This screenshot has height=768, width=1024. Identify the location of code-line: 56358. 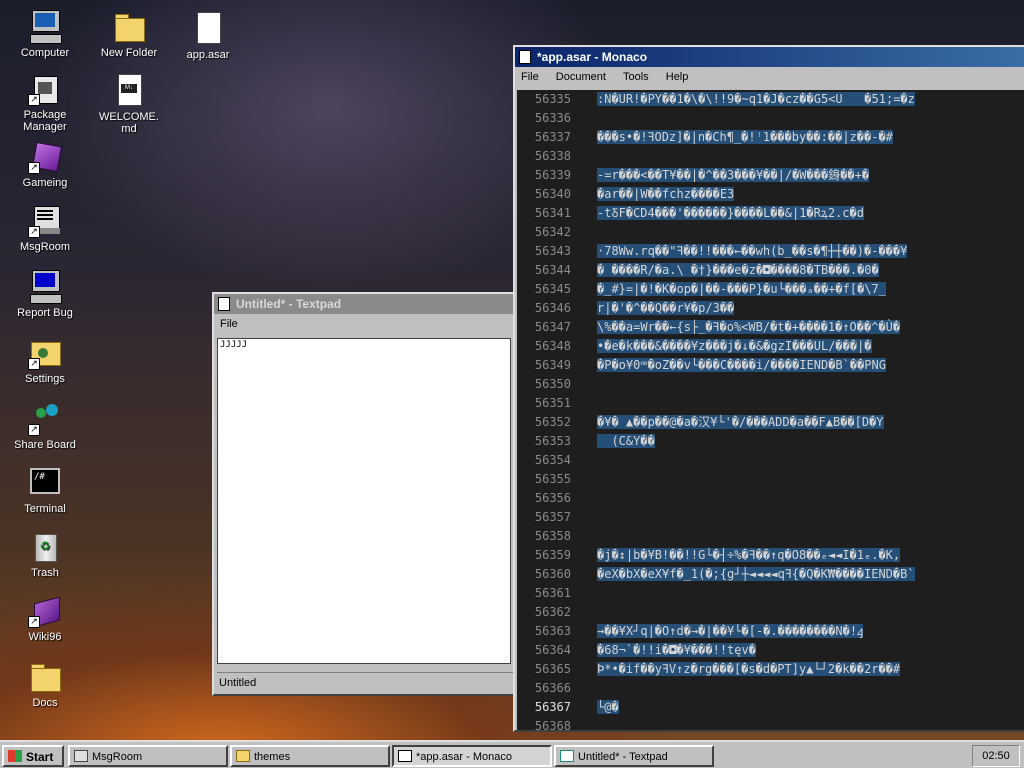
(770, 536).